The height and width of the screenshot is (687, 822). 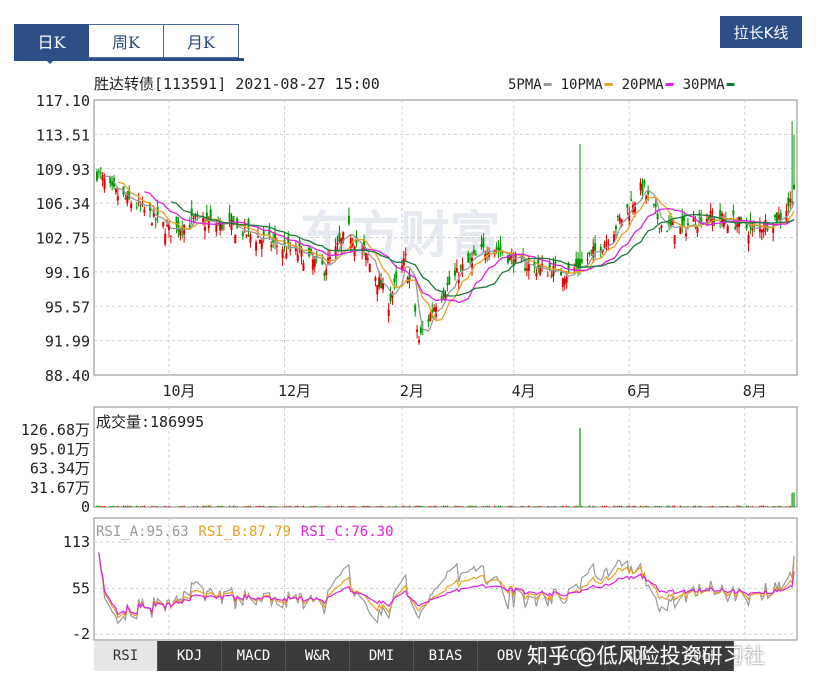 What do you see at coordinates (643, 85) in the screenshot?
I see `legend-label-20pma: 20PMA` at bounding box center [643, 85].